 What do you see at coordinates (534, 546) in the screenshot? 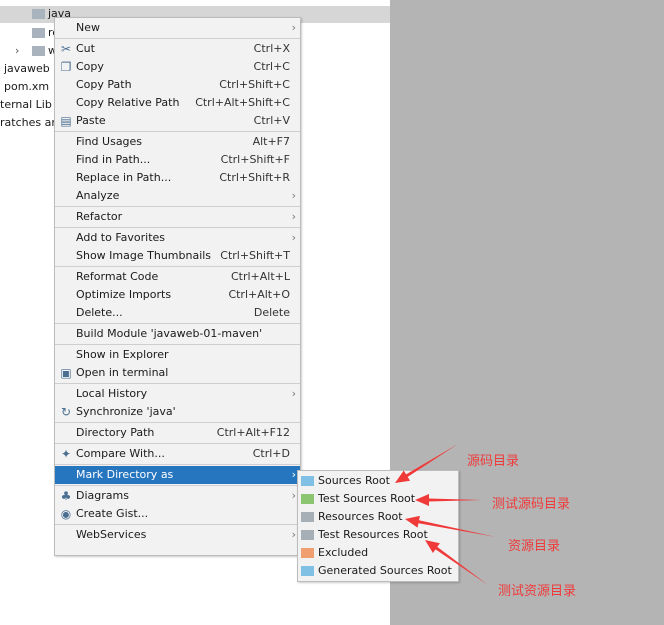
I see `annotation-label: 资源目录` at bounding box center [534, 546].